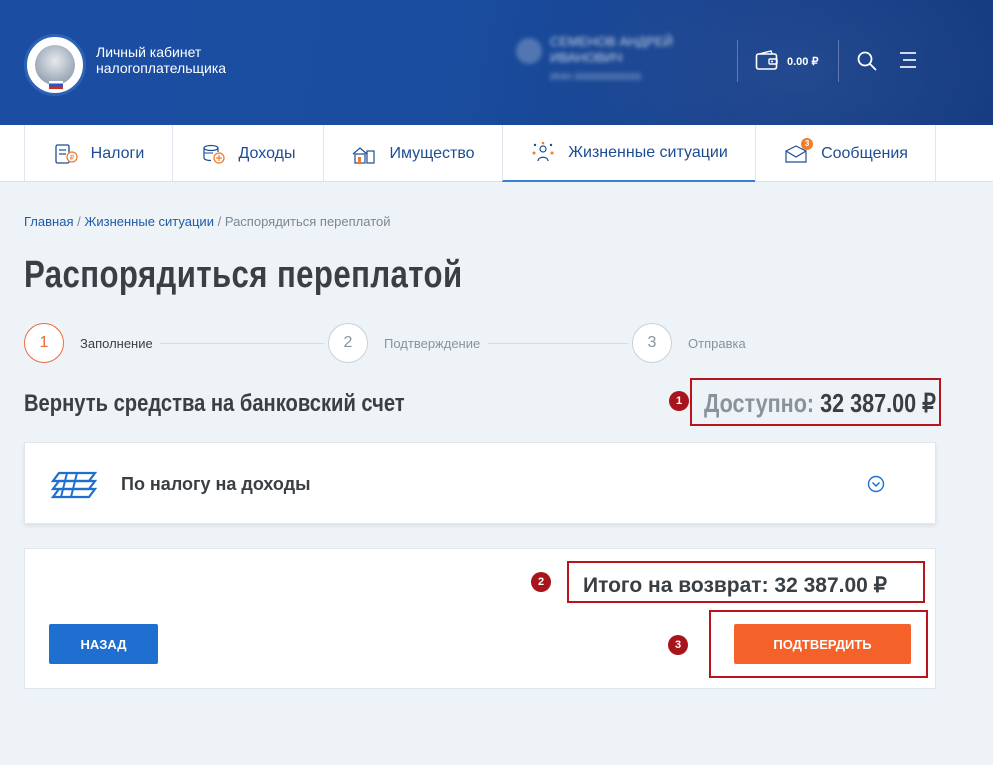 The image size is (993, 765). I want to click on step-1-circle: 1, so click(44, 343).